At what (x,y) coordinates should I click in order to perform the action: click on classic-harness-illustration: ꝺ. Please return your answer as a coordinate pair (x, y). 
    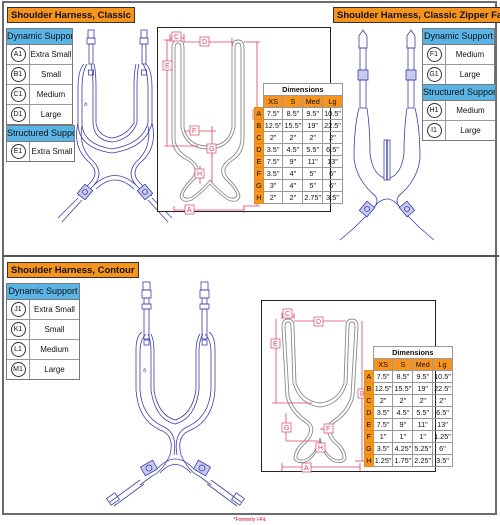
    Looking at the image, I should click on (115, 126).